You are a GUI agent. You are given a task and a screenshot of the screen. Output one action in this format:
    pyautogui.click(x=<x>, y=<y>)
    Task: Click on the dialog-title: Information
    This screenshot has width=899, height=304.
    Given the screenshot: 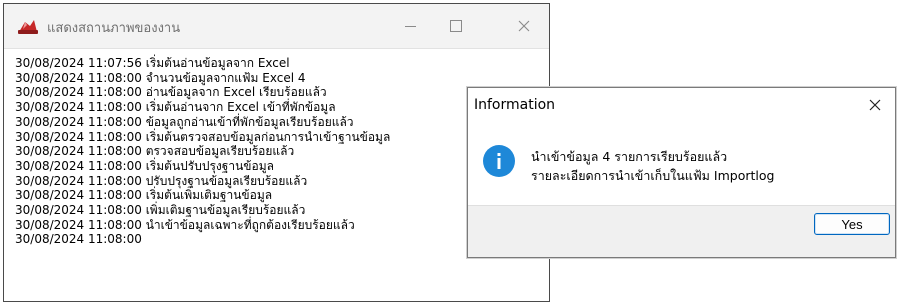 What is the action you would take?
    pyautogui.click(x=515, y=105)
    